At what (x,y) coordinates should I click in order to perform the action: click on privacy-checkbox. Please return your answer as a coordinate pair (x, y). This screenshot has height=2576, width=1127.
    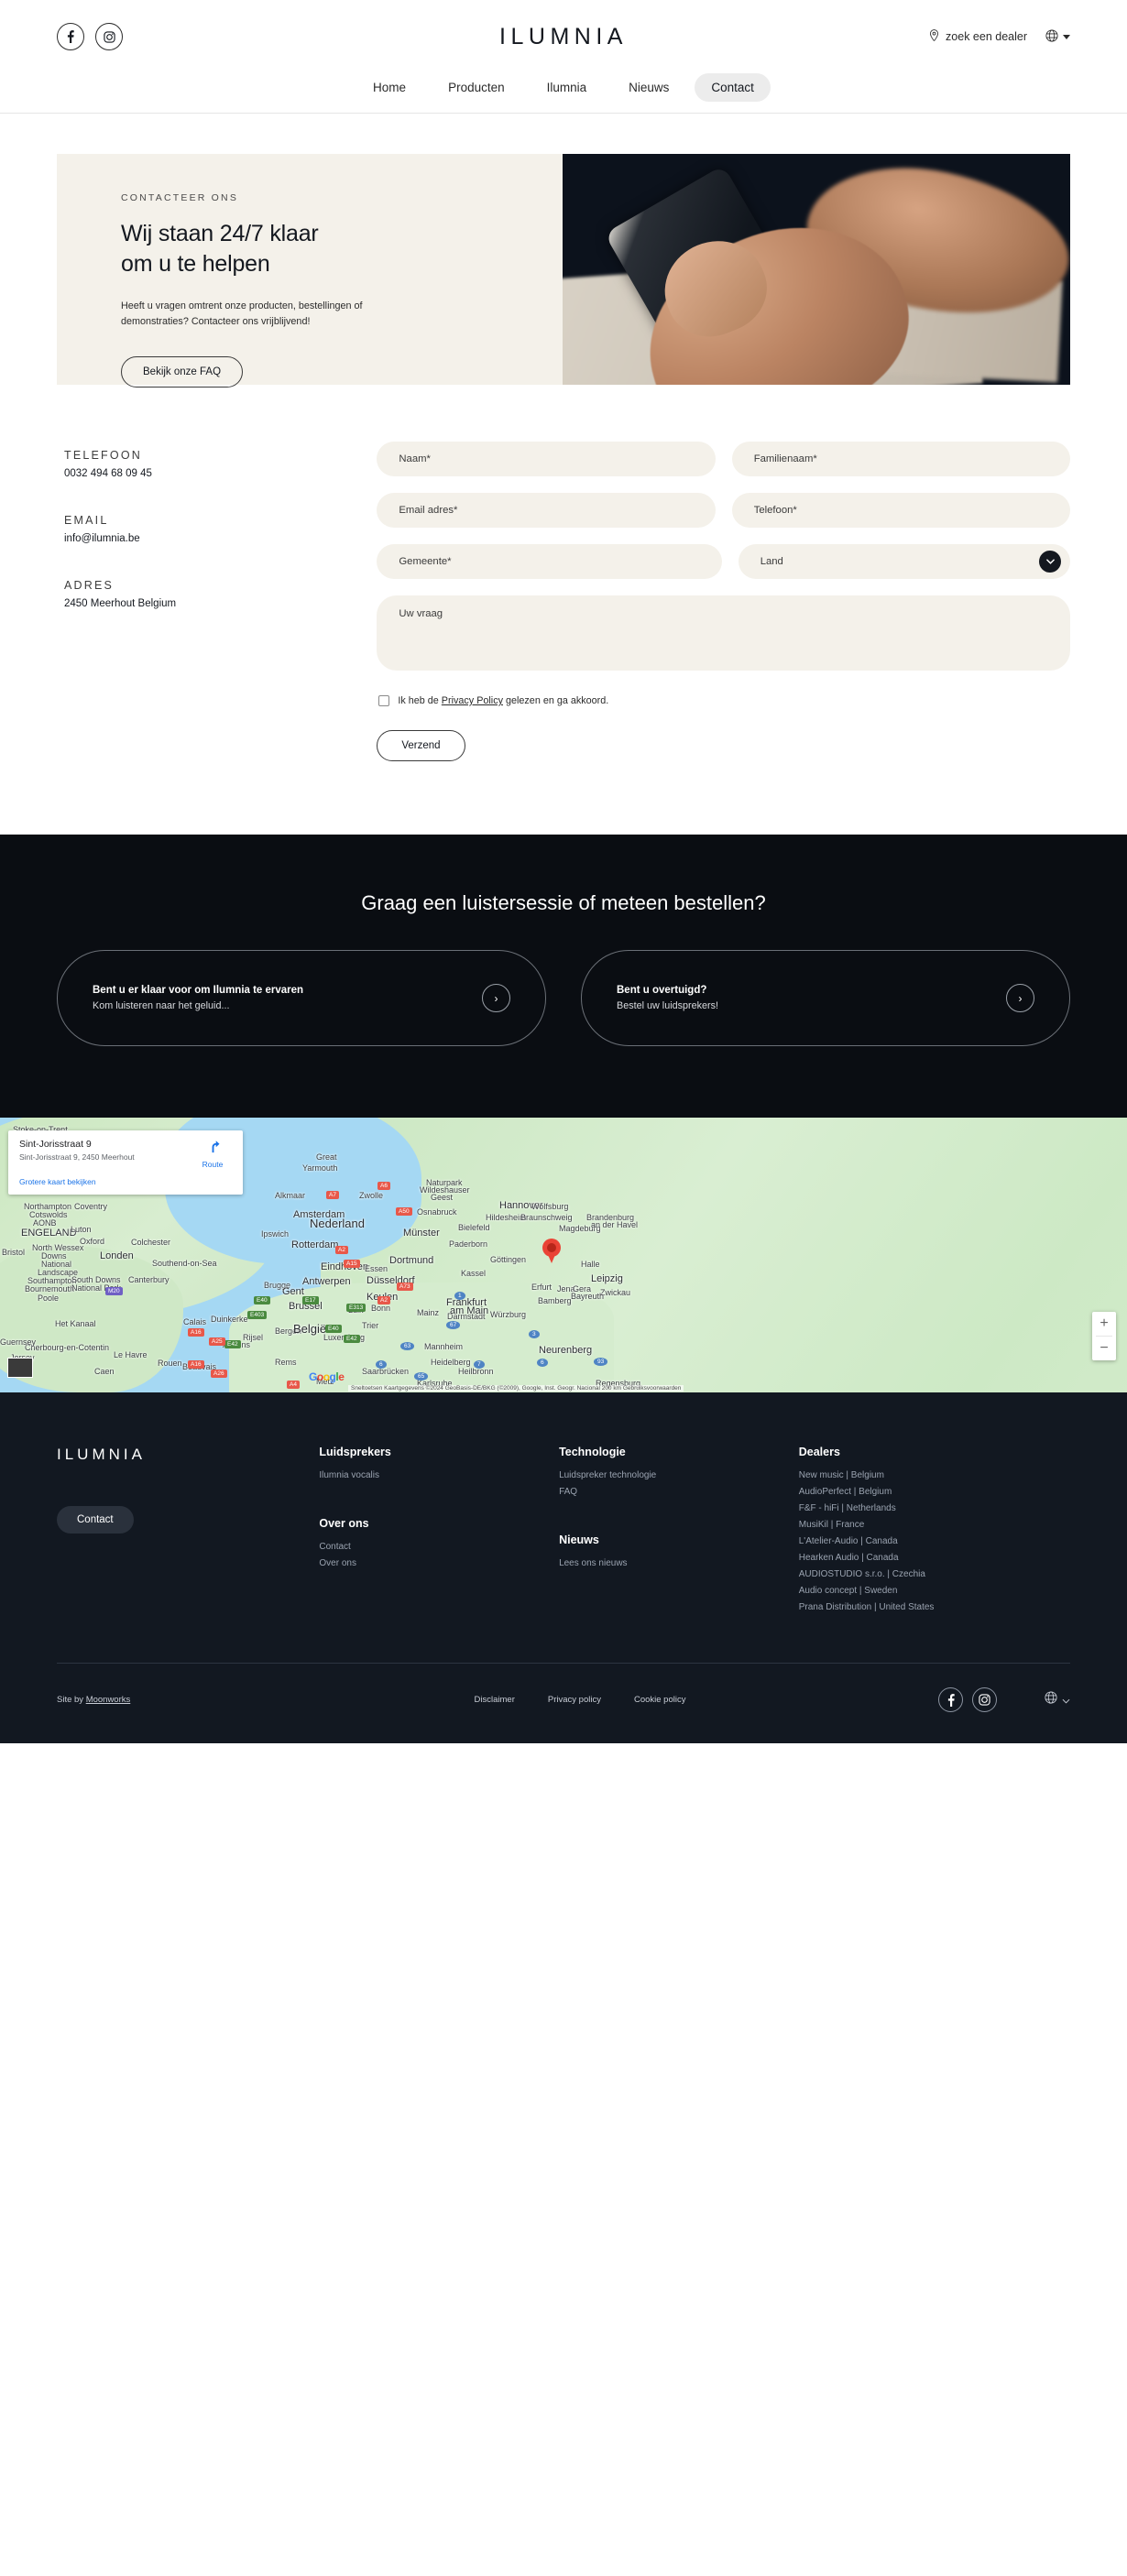
    Looking at the image, I should click on (384, 701).